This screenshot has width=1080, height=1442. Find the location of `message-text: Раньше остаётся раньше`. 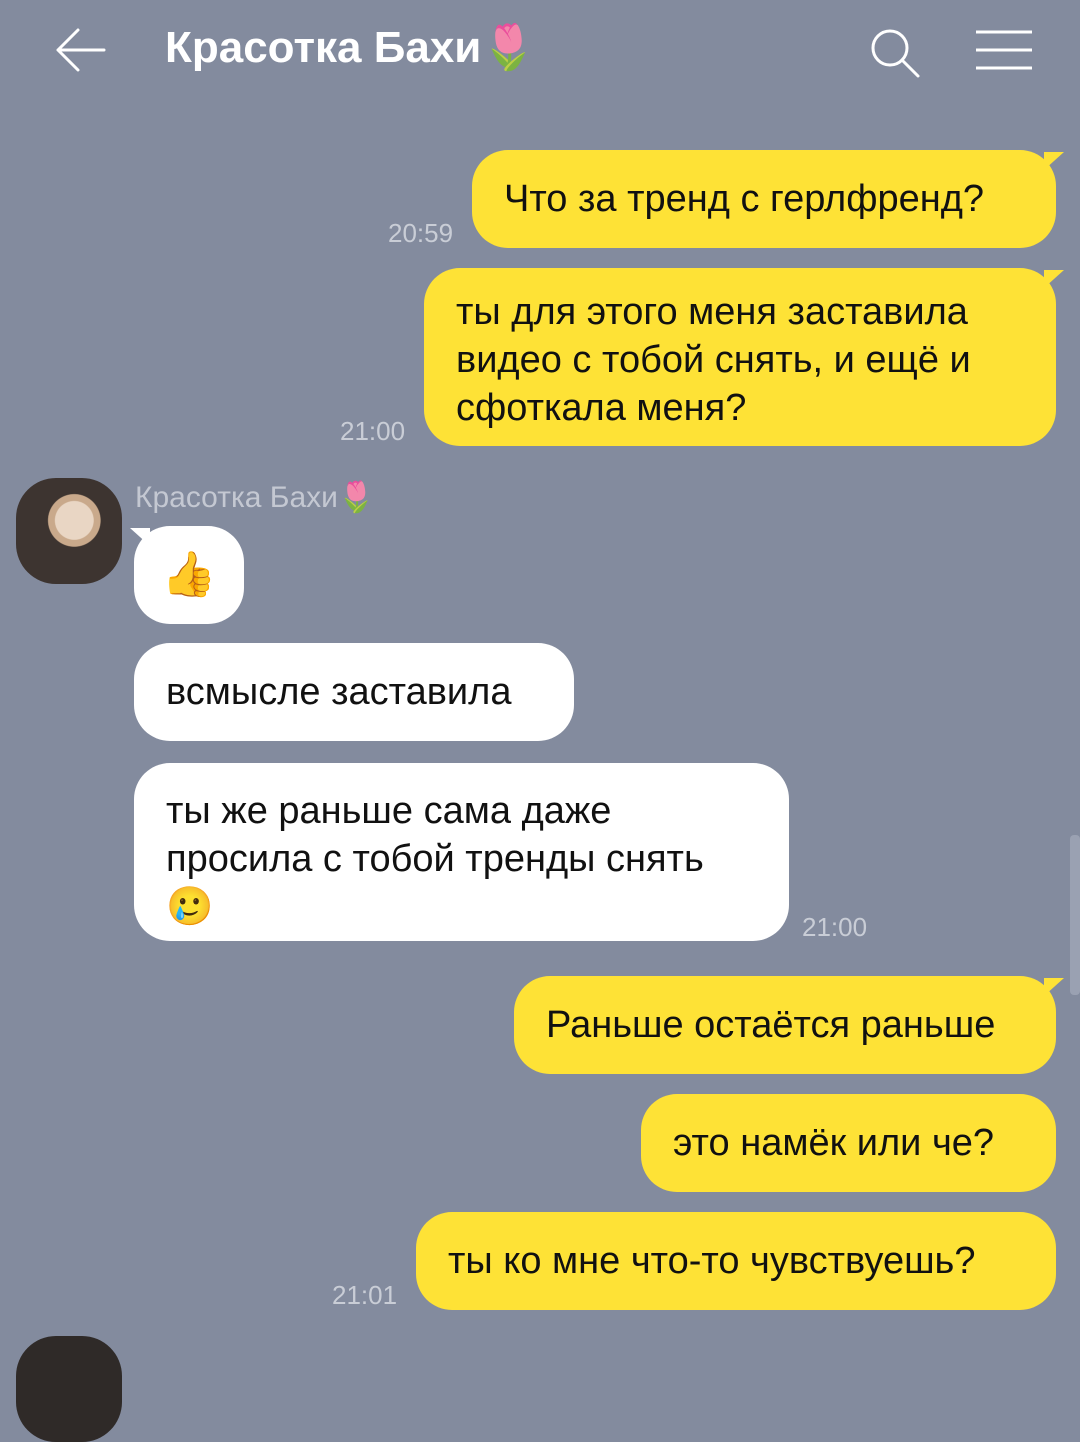

message-text: Раньше остаётся раньше is located at coordinates (771, 1025).